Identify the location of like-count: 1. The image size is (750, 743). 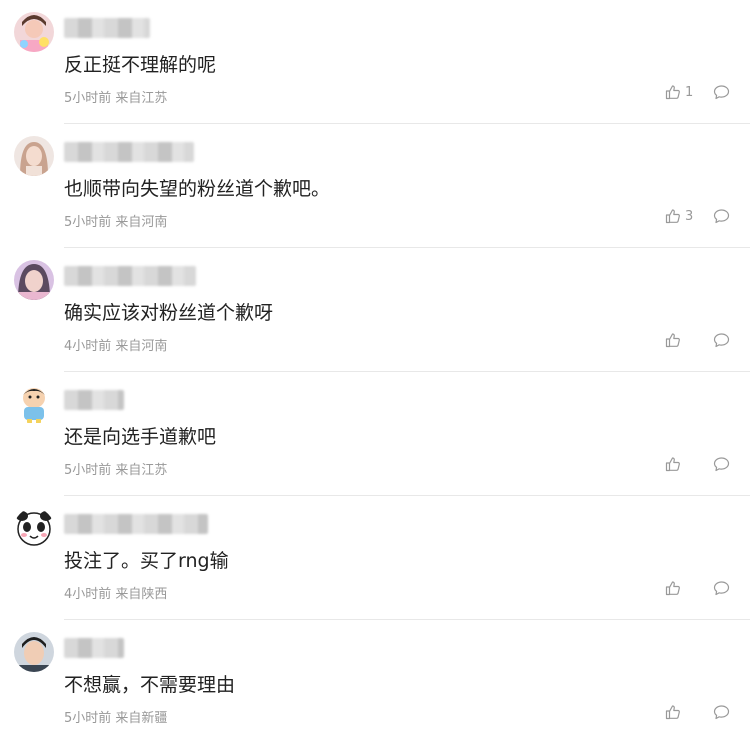
(689, 92).